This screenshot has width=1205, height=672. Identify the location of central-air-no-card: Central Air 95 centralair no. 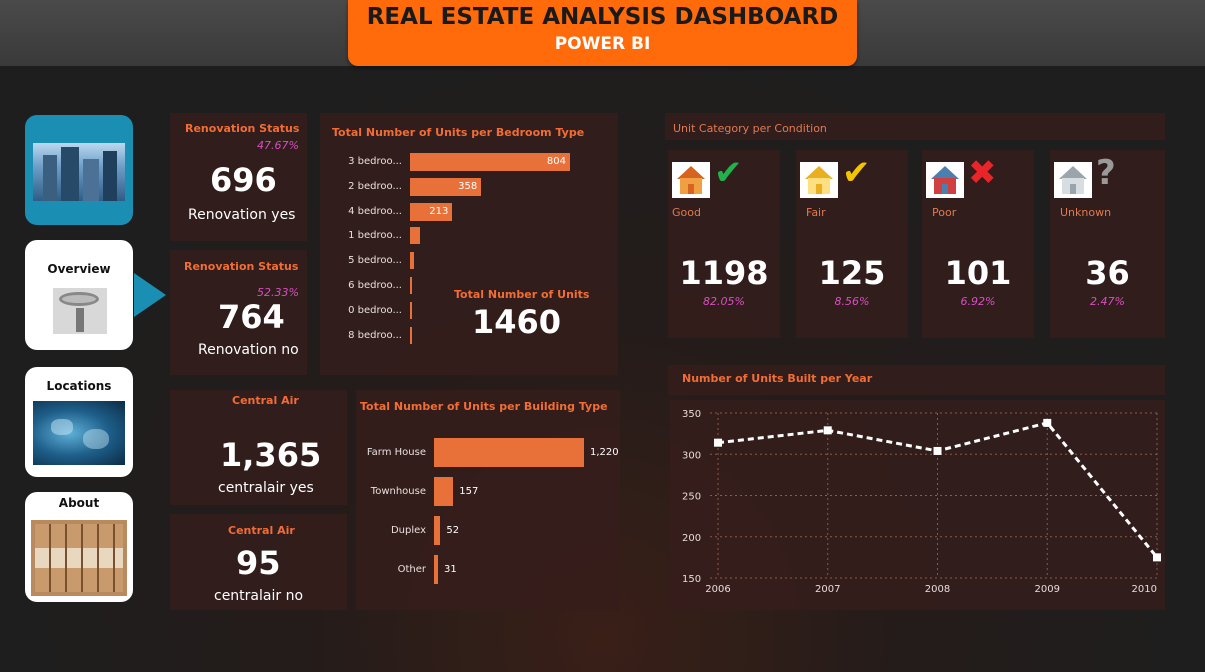
(258, 562).